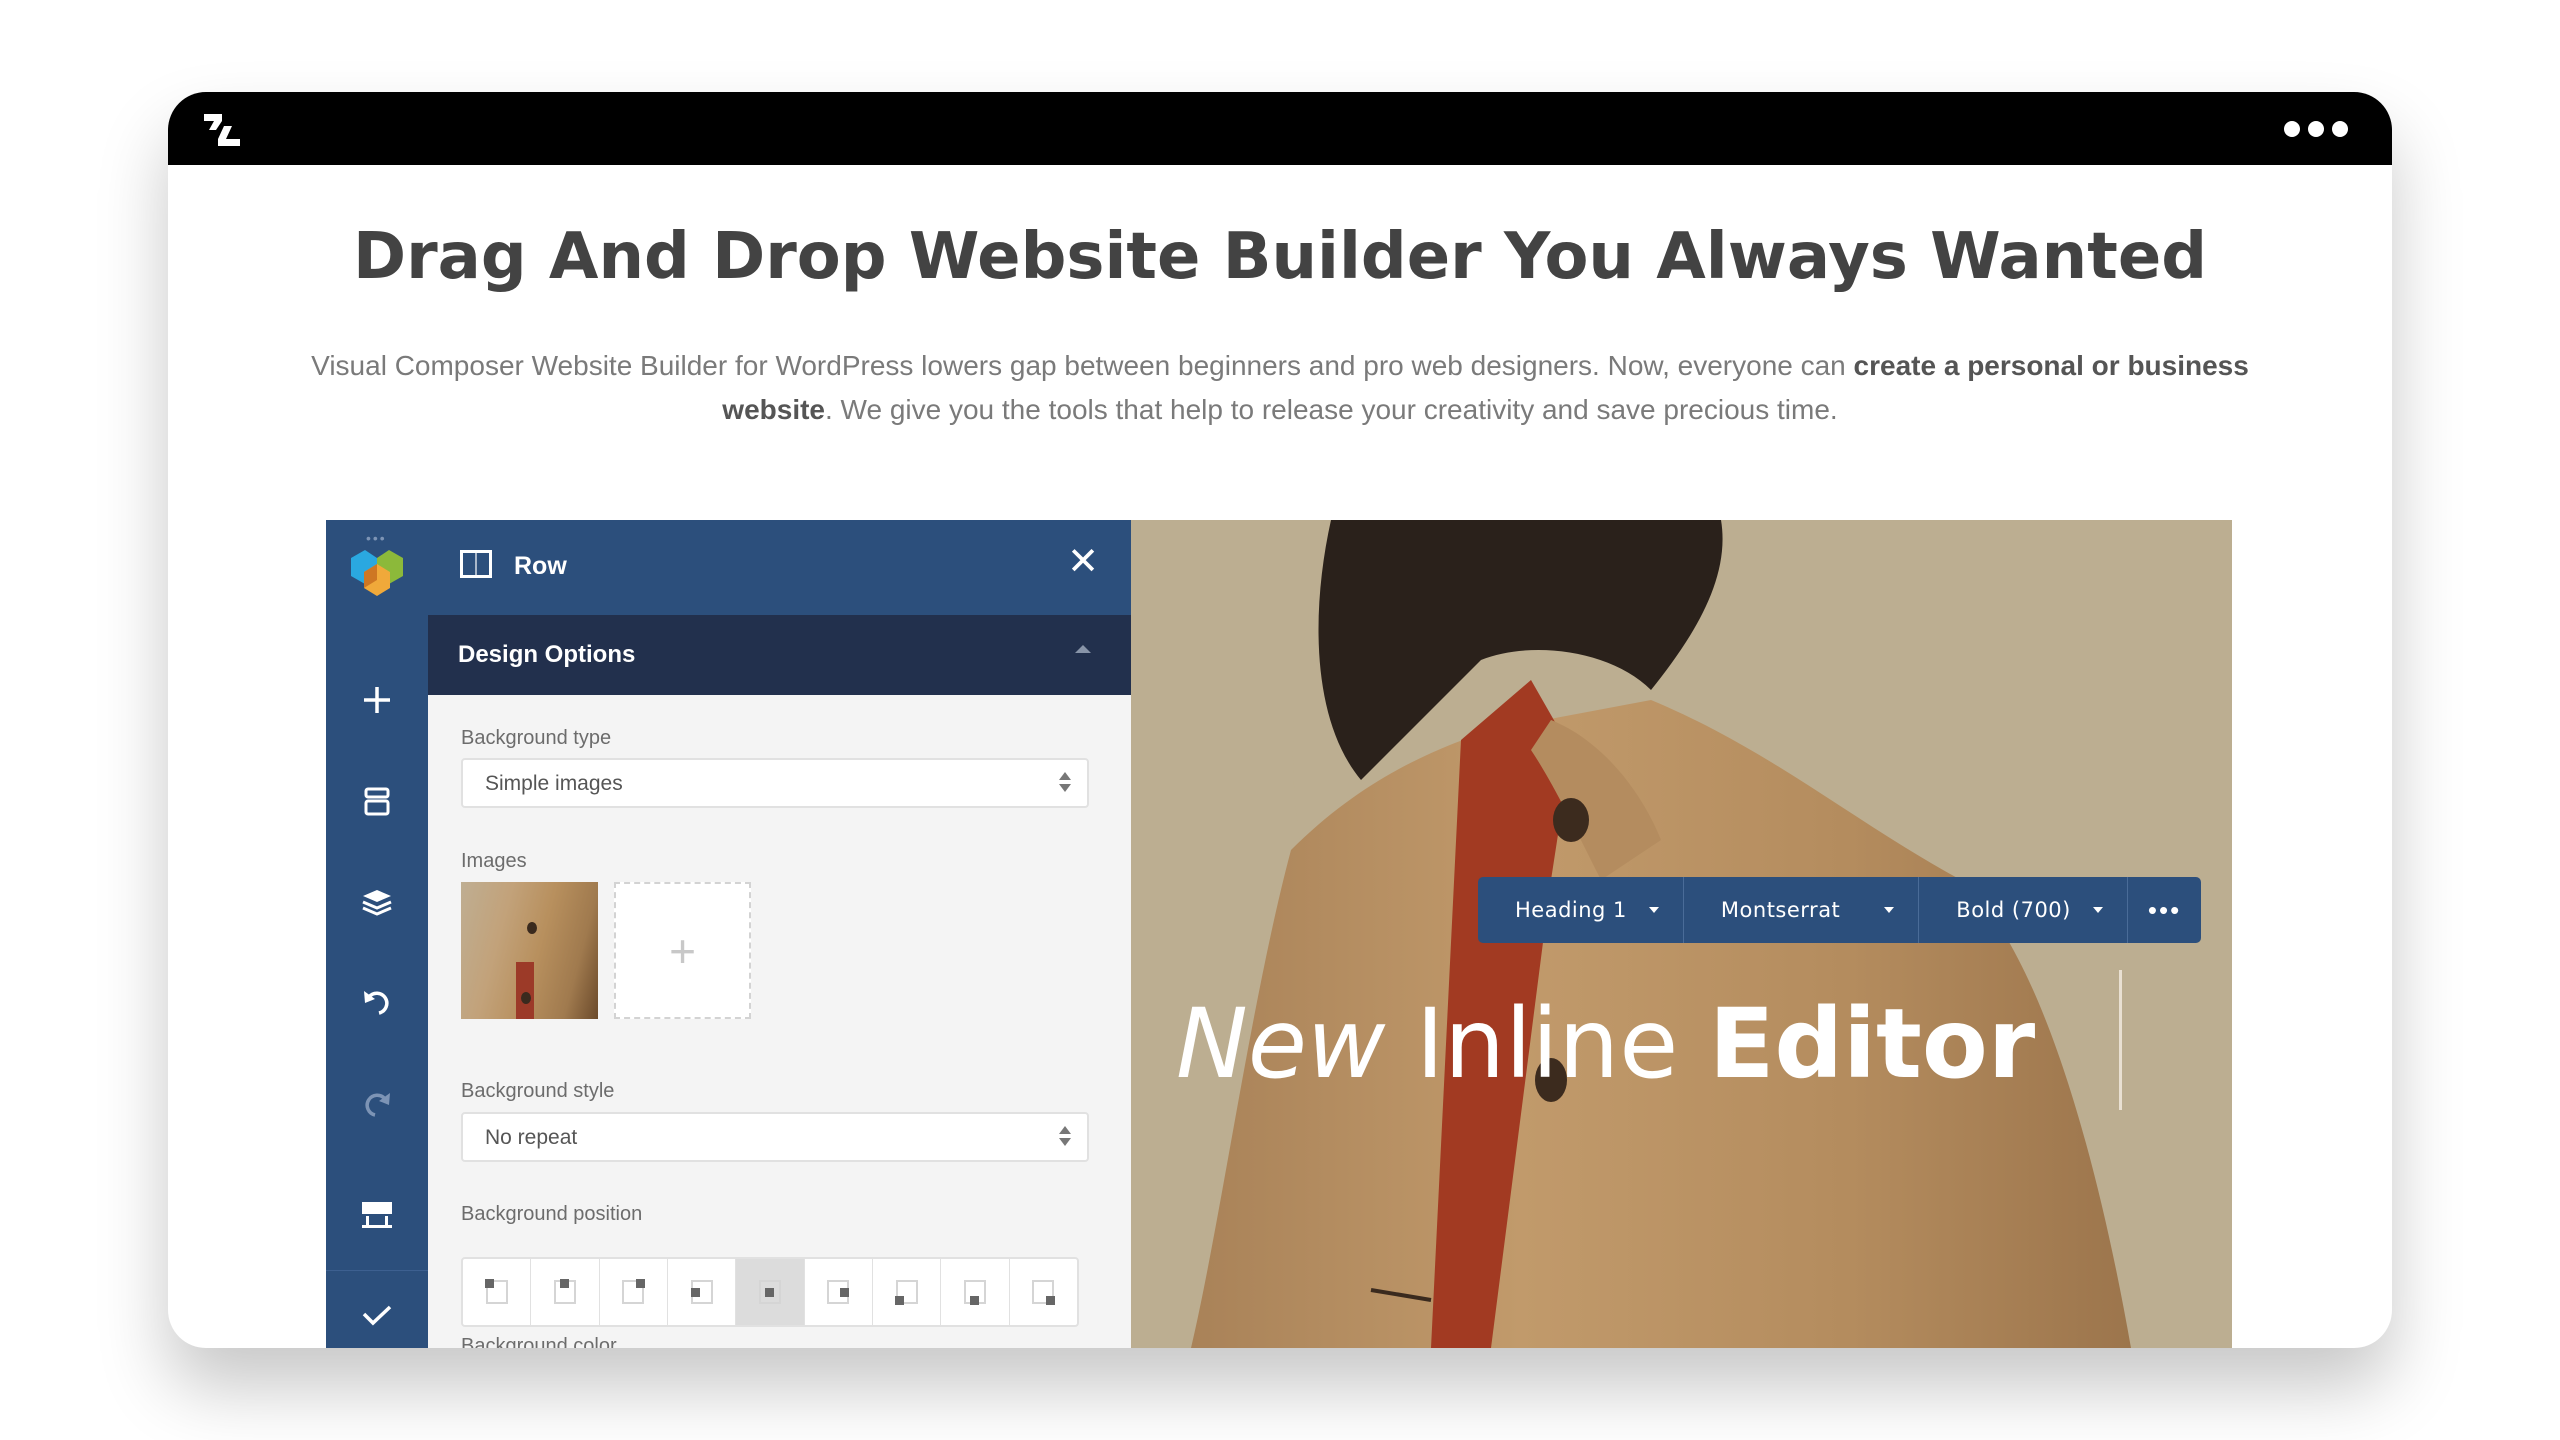 This screenshot has width=2560, height=1440. I want to click on tree-view-layers-icon, so click(377, 902).